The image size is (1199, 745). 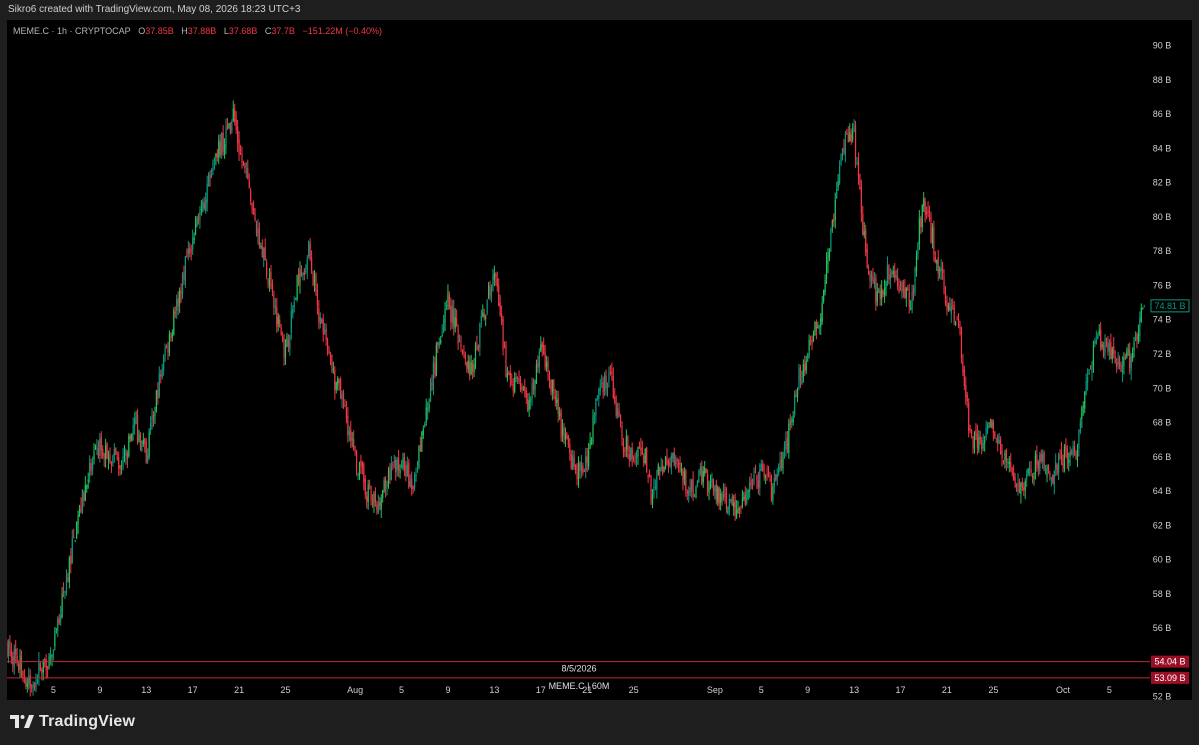 What do you see at coordinates (715, 690) in the screenshot?
I see `time-tick-label: Sep` at bounding box center [715, 690].